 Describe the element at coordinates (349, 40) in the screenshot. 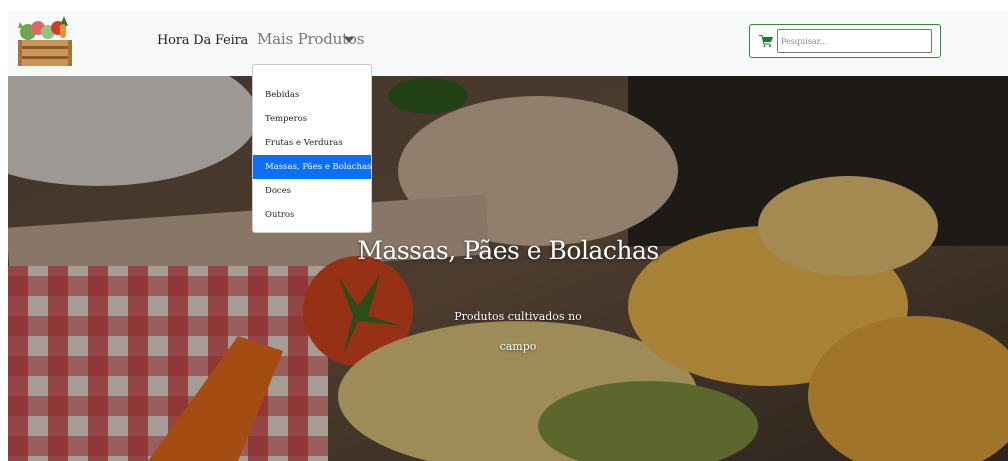

I see `caret-down-icon` at that location.